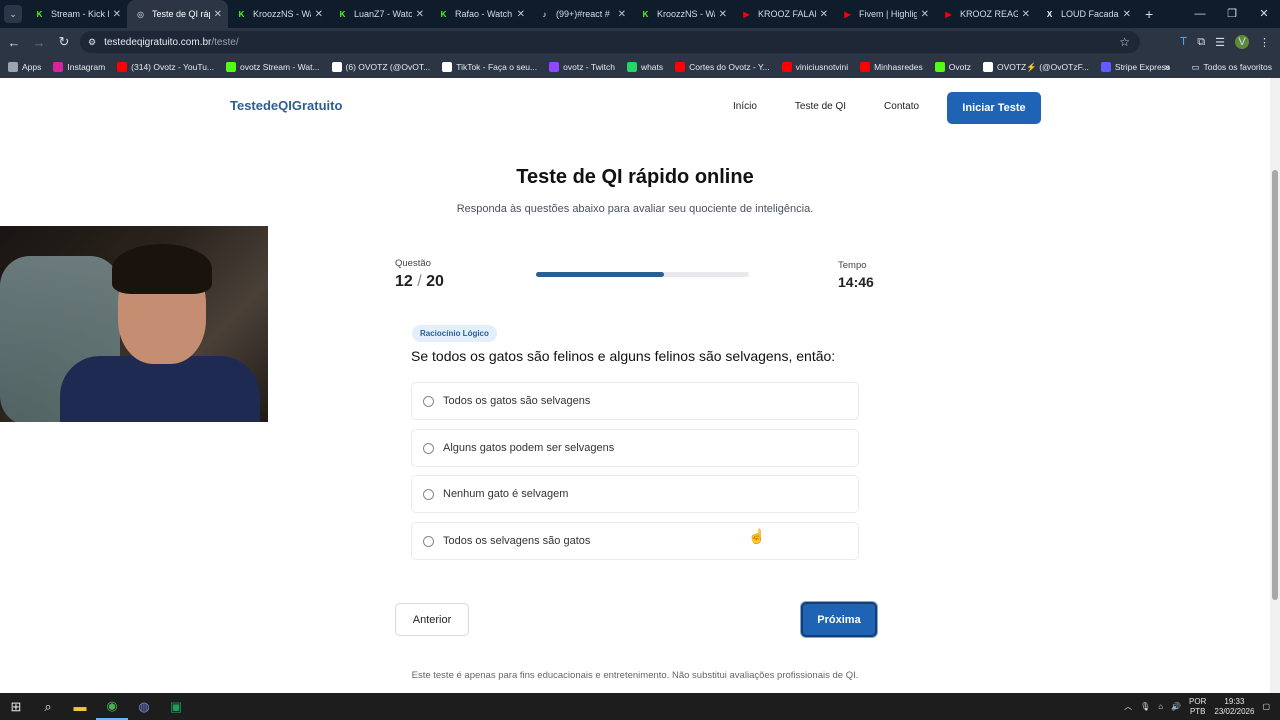 Image resolution: width=1280 pixels, height=720 pixels. I want to click on browser-menu-icon: ⋮, so click(1264, 42).